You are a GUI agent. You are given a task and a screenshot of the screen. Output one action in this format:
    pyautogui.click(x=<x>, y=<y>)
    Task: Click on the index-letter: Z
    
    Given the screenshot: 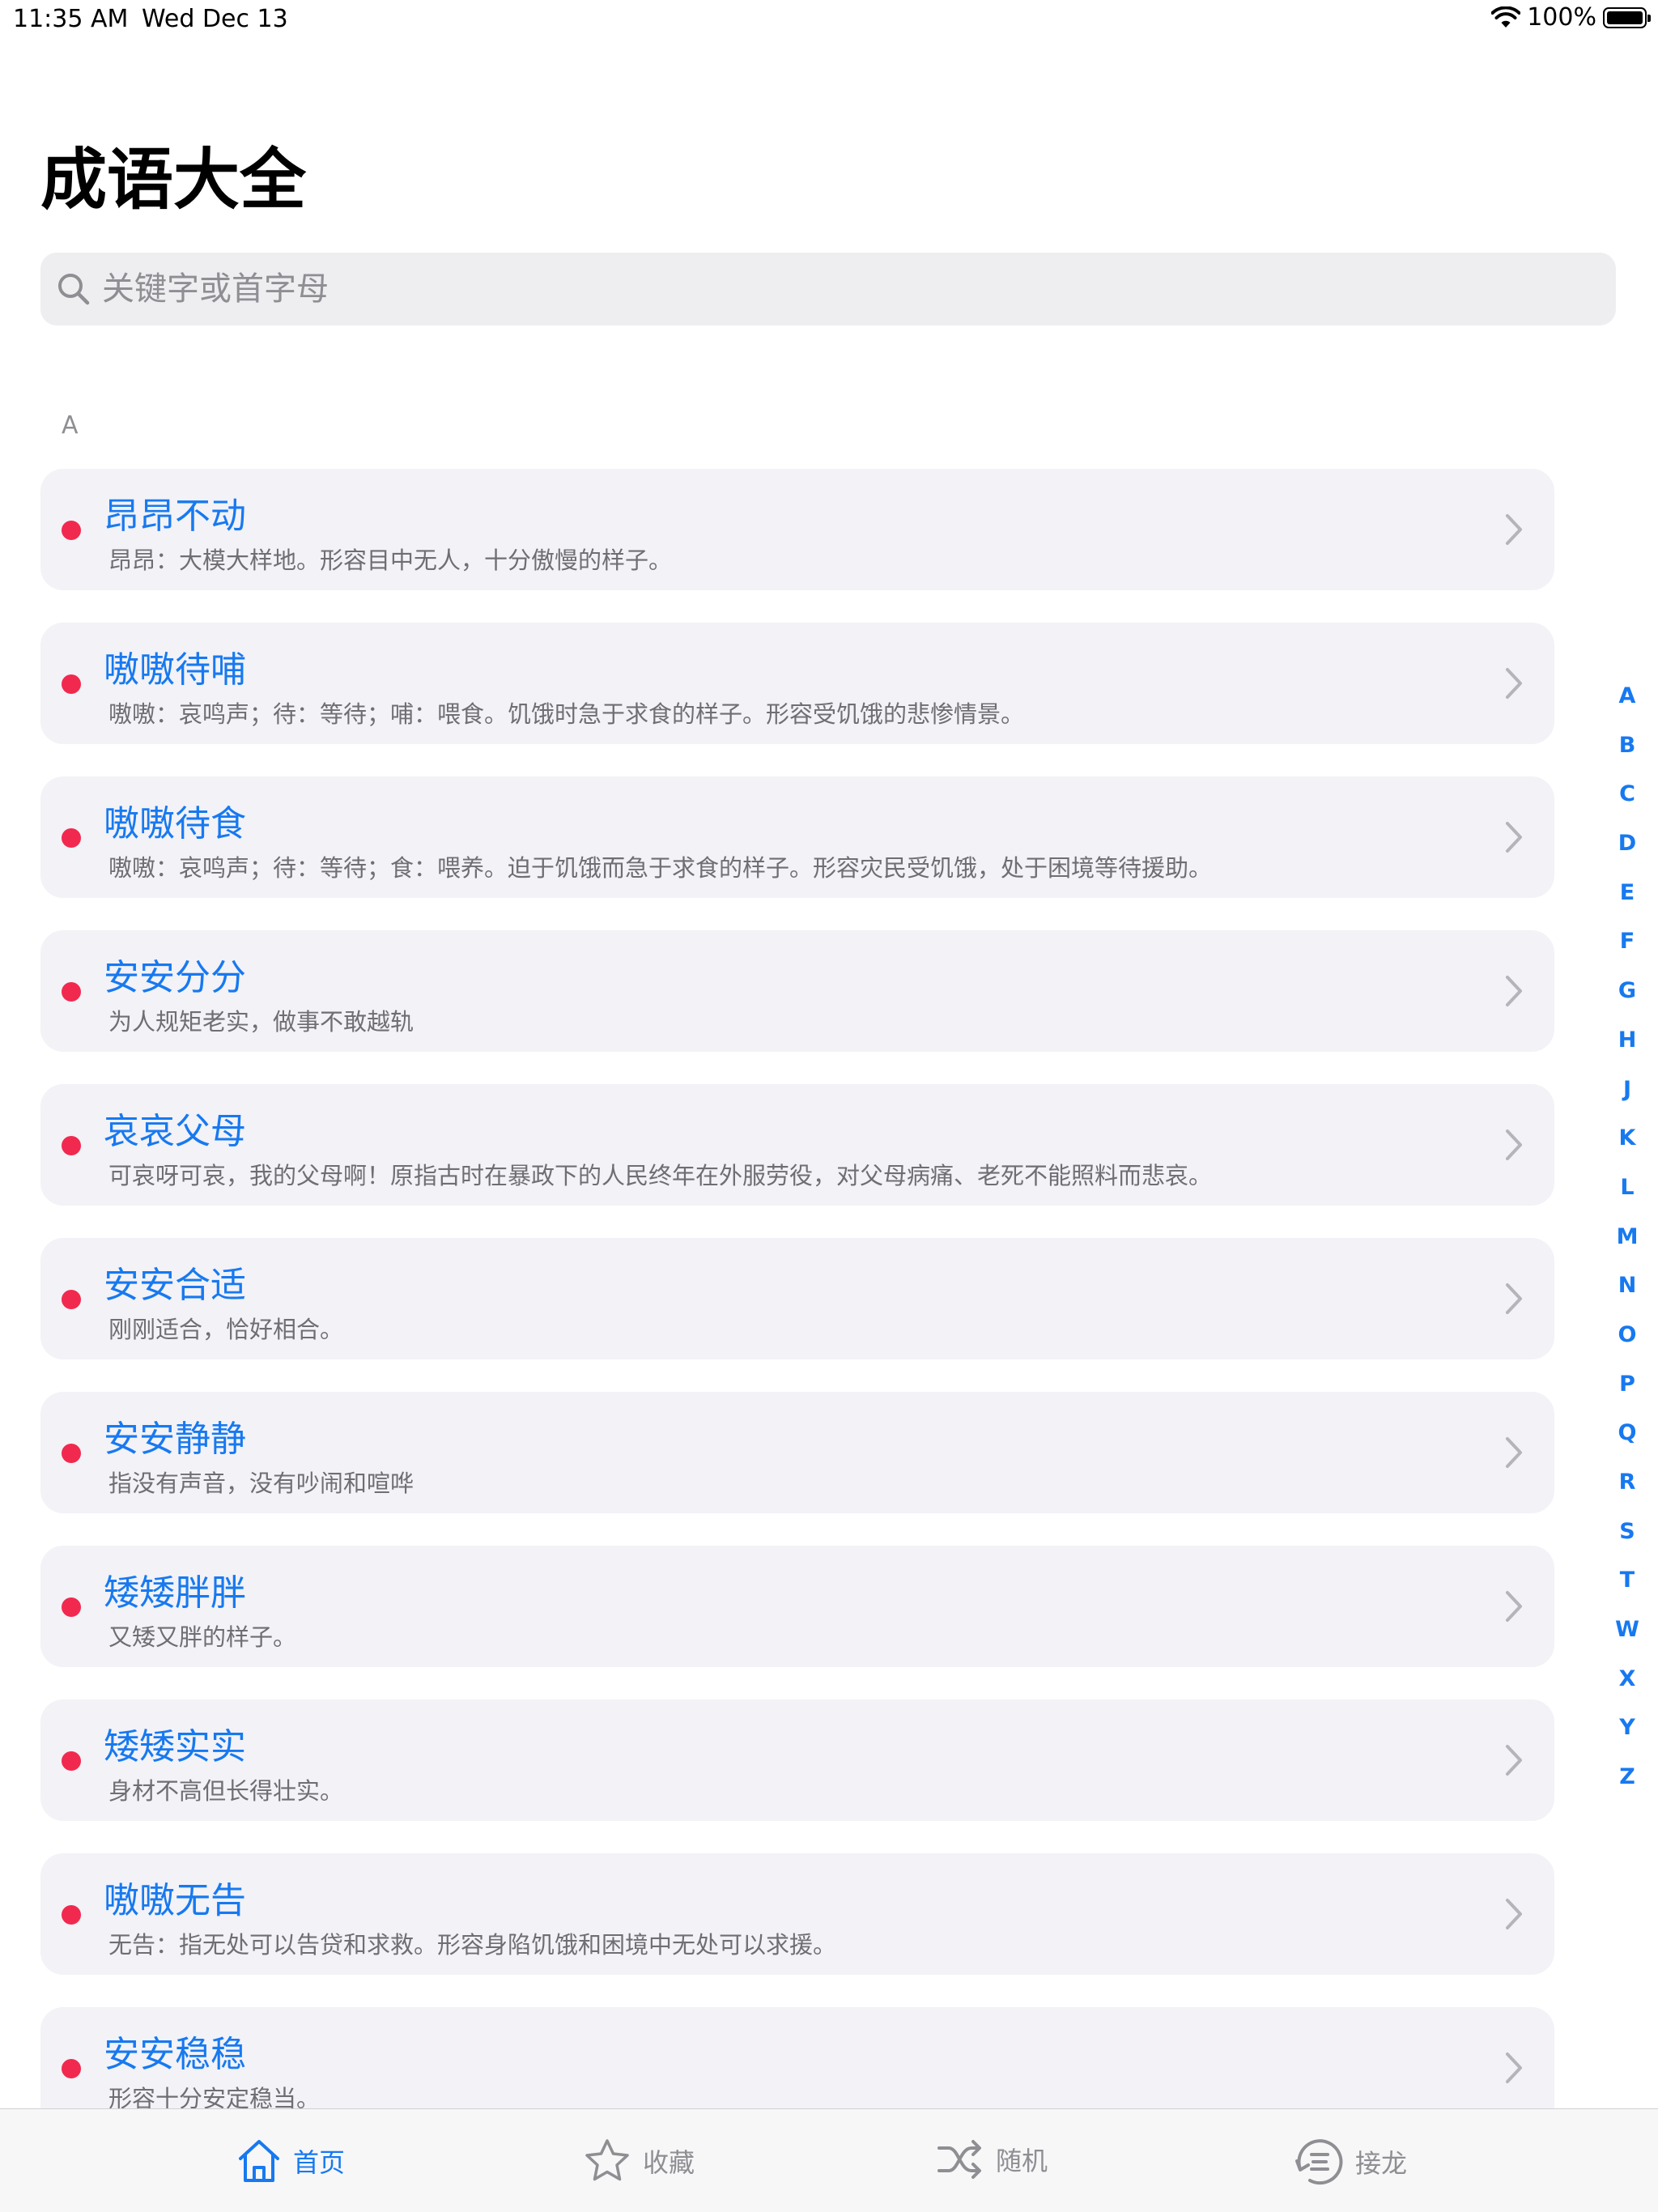 What is the action you would take?
    pyautogui.click(x=1627, y=1786)
    